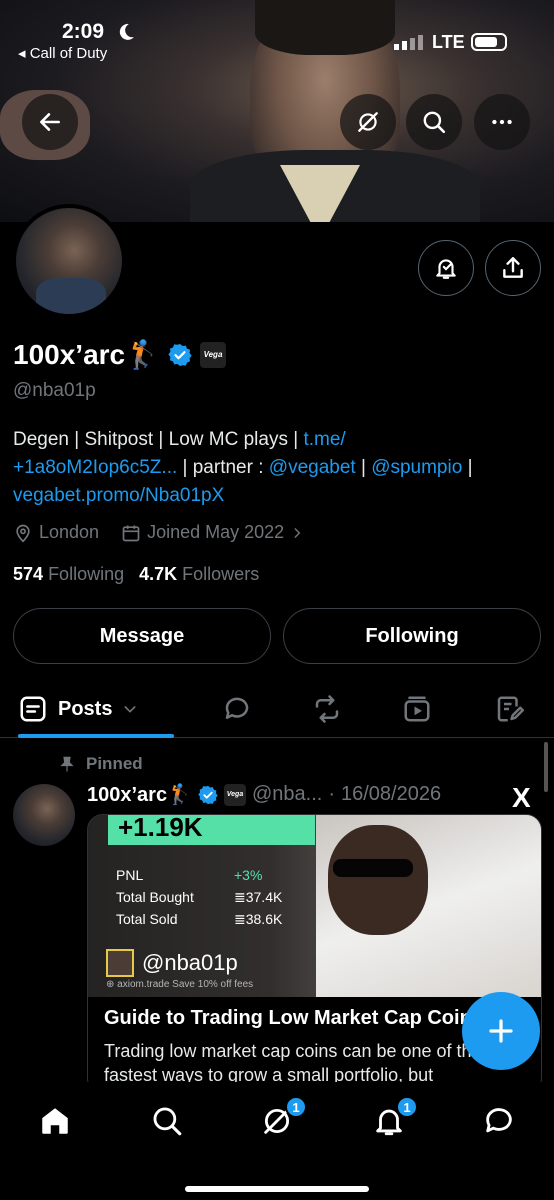 This screenshot has height=1200, width=554. What do you see at coordinates (546, 767) in the screenshot?
I see `scrollbar` at bounding box center [546, 767].